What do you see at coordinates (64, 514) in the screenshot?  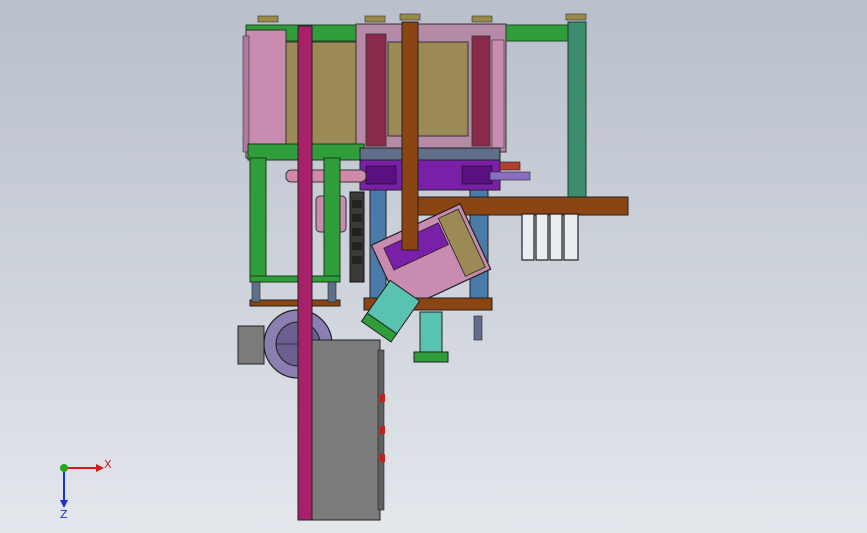 I see `z-axis-label: Z` at bounding box center [64, 514].